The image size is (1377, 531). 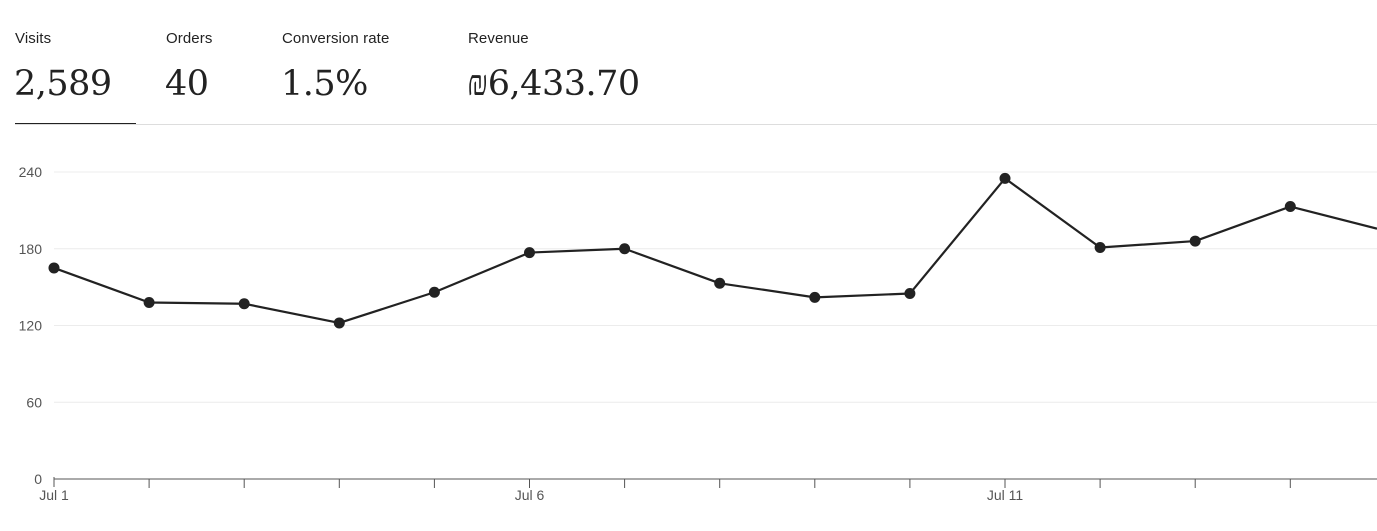 What do you see at coordinates (54, 495) in the screenshot?
I see `x-tick-label: Jul 1` at bounding box center [54, 495].